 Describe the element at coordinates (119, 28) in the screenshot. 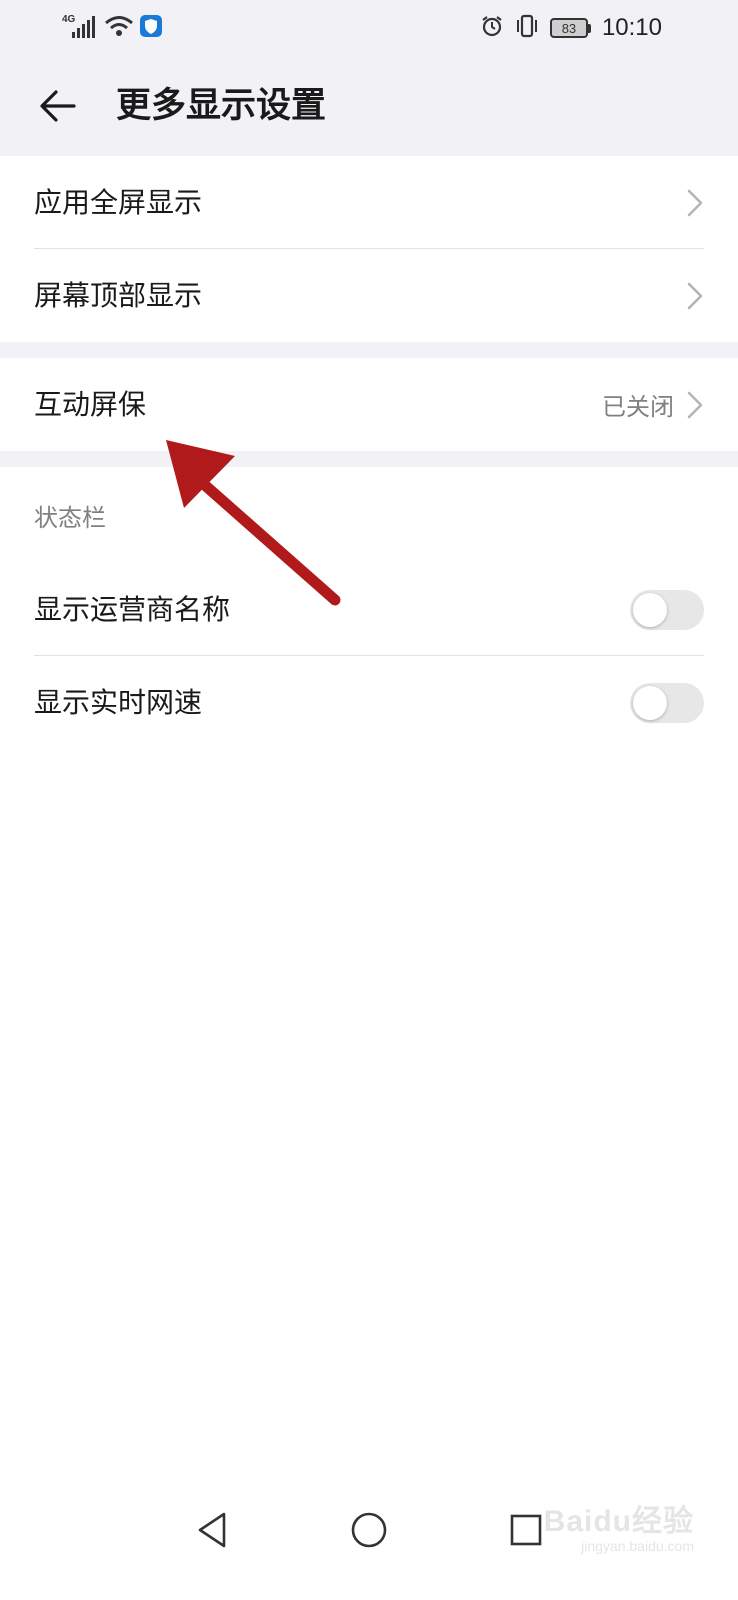

I see `wifi-icon` at that location.